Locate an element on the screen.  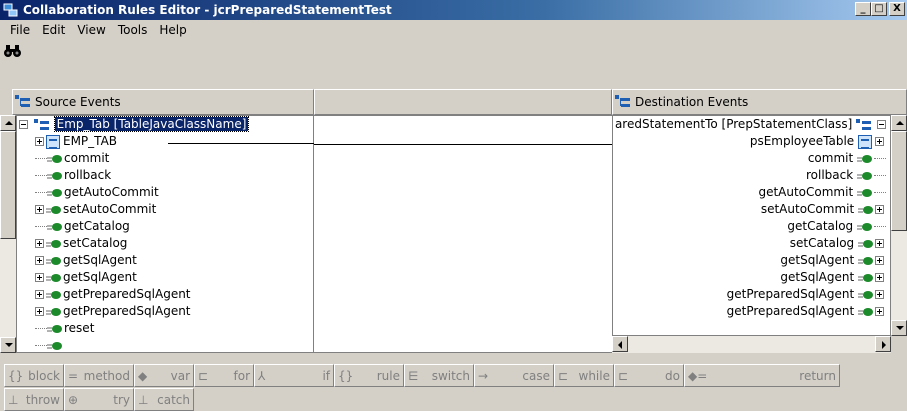
source-root-node: Emp_Tab [TableJavaClassName] is located at coordinates (134, 124).